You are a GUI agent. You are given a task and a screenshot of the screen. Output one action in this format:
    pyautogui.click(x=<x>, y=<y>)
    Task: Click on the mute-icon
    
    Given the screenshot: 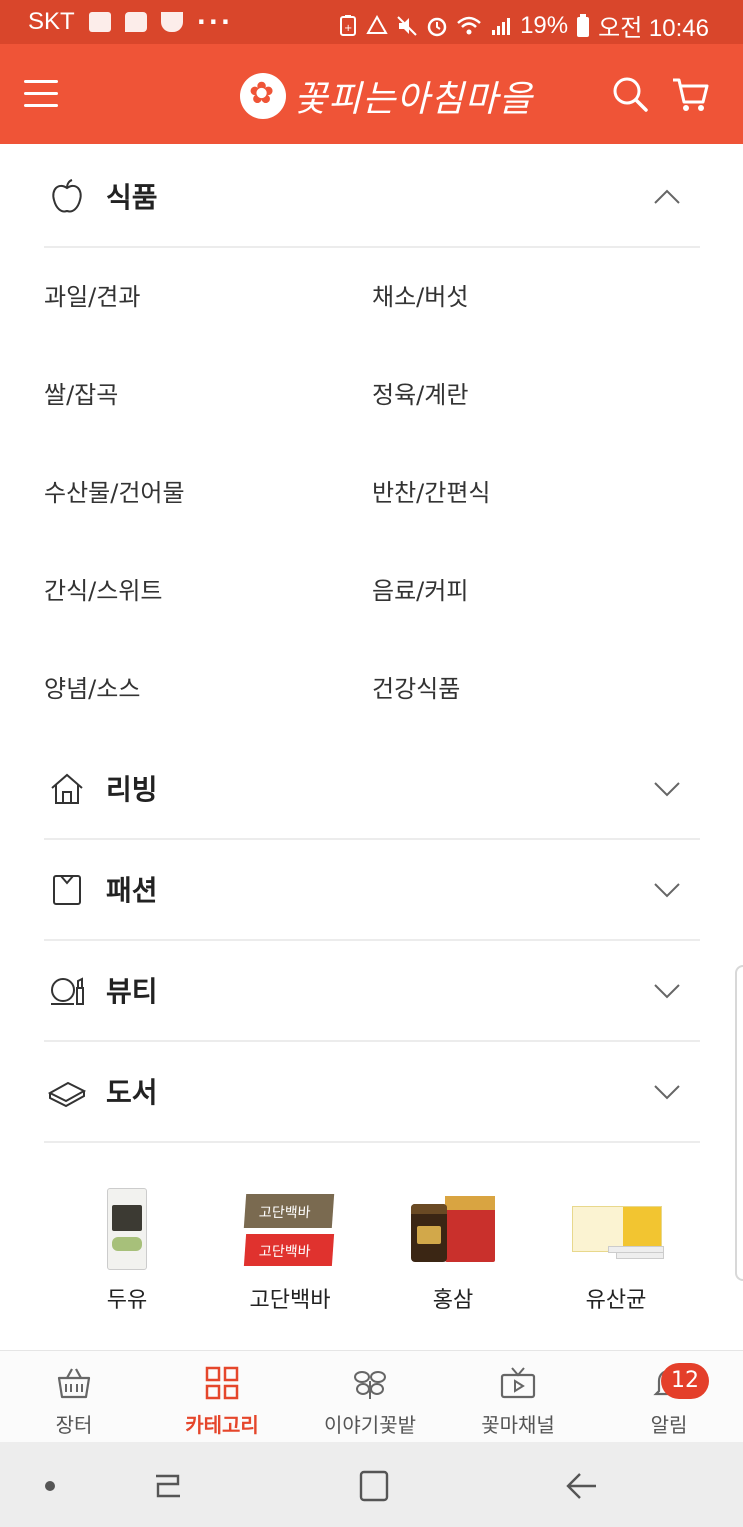 What is the action you would take?
    pyautogui.click(x=407, y=25)
    